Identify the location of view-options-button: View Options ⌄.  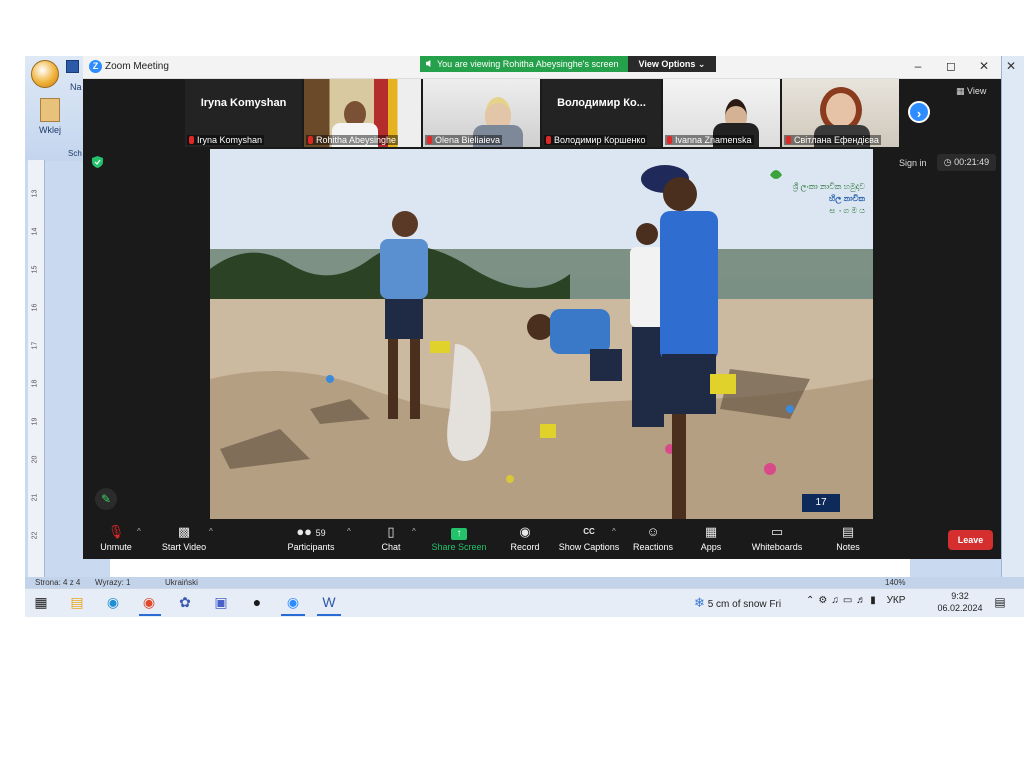
(672, 64).